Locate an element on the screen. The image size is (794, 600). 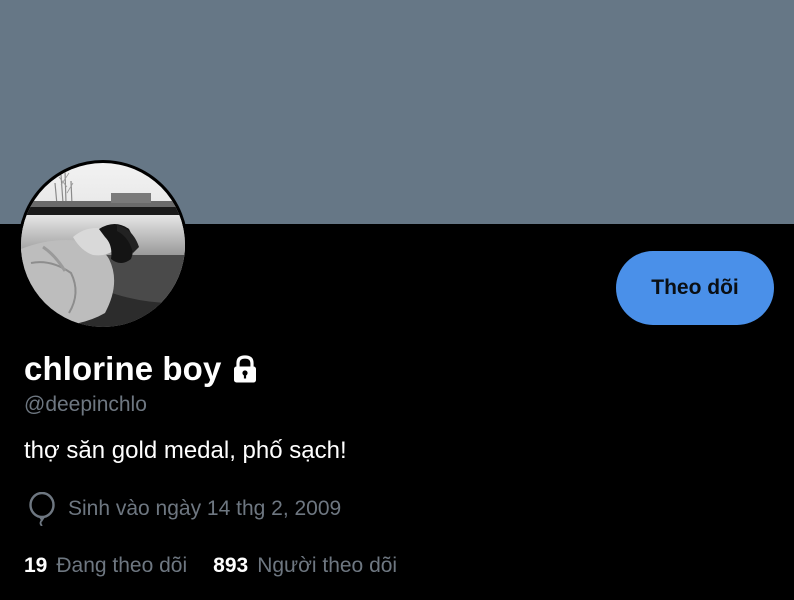
display-name-row: chlorine boy is located at coordinates (143, 369).